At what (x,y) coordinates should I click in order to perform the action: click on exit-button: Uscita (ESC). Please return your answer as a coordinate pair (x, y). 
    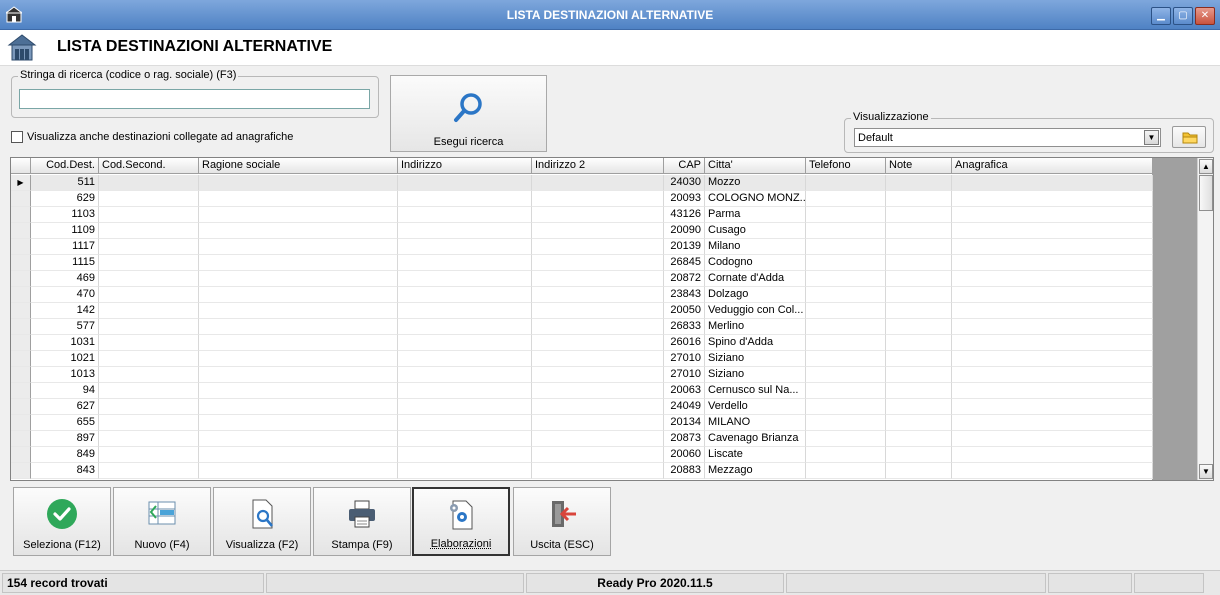
    Looking at the image, I should click on (562, 521).